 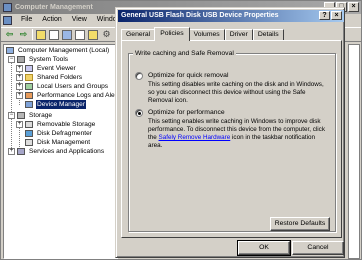 What do you see at coordinates (56, 124) in the screenshot?
I see `tree-item-removable-storage: + Removable Storage` at bounding box center [56, 124].